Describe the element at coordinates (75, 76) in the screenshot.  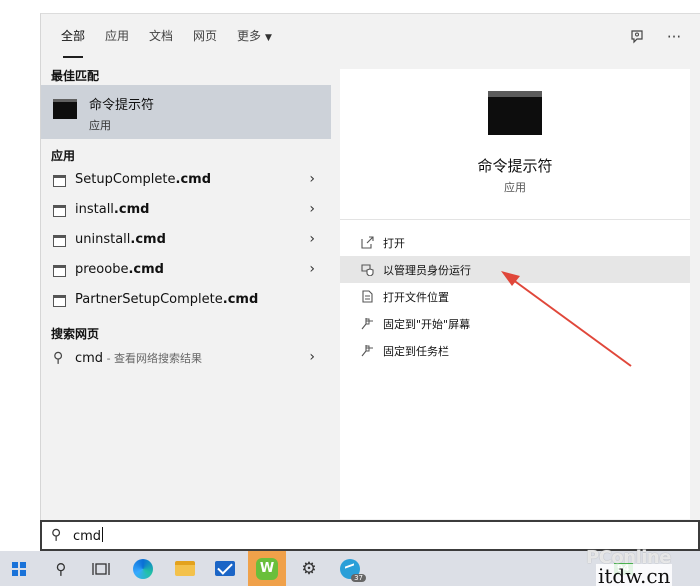
I see `best-match-header: 最佳匹配` at that location.